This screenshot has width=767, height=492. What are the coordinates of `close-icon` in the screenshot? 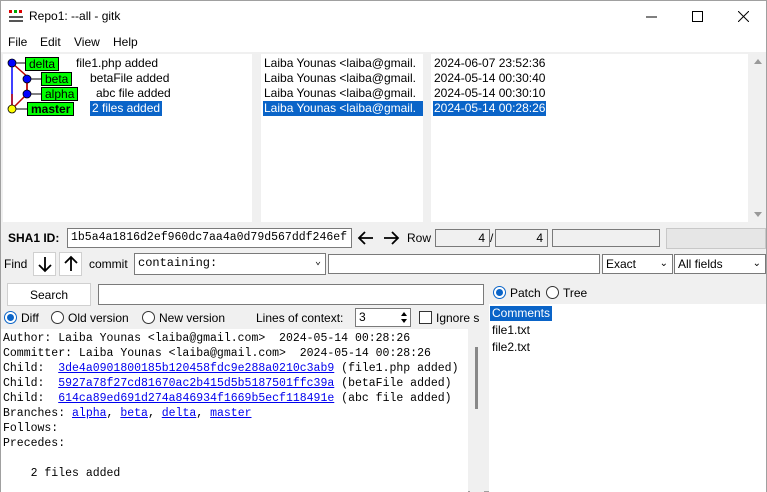 It's located at (743, 16).